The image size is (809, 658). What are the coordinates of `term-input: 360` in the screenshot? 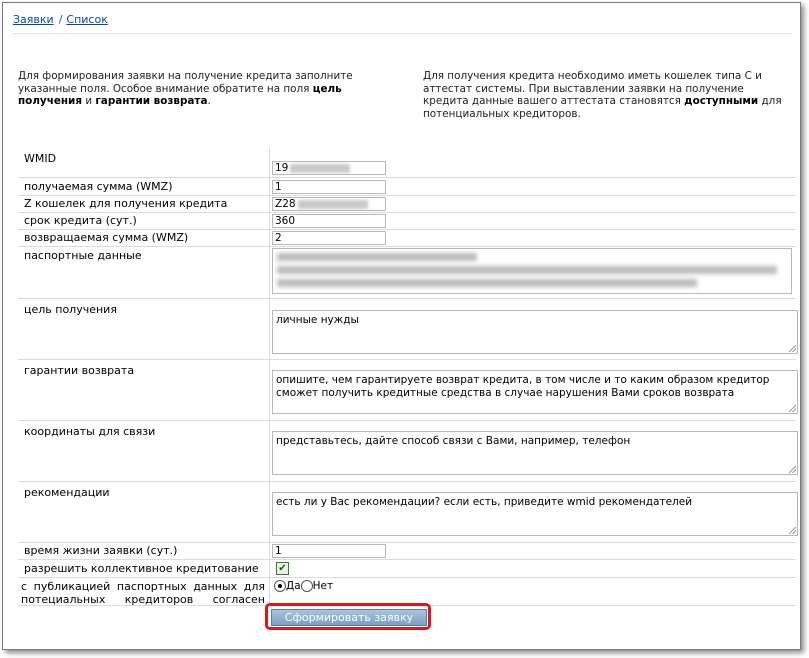 It's located at (329, 221).